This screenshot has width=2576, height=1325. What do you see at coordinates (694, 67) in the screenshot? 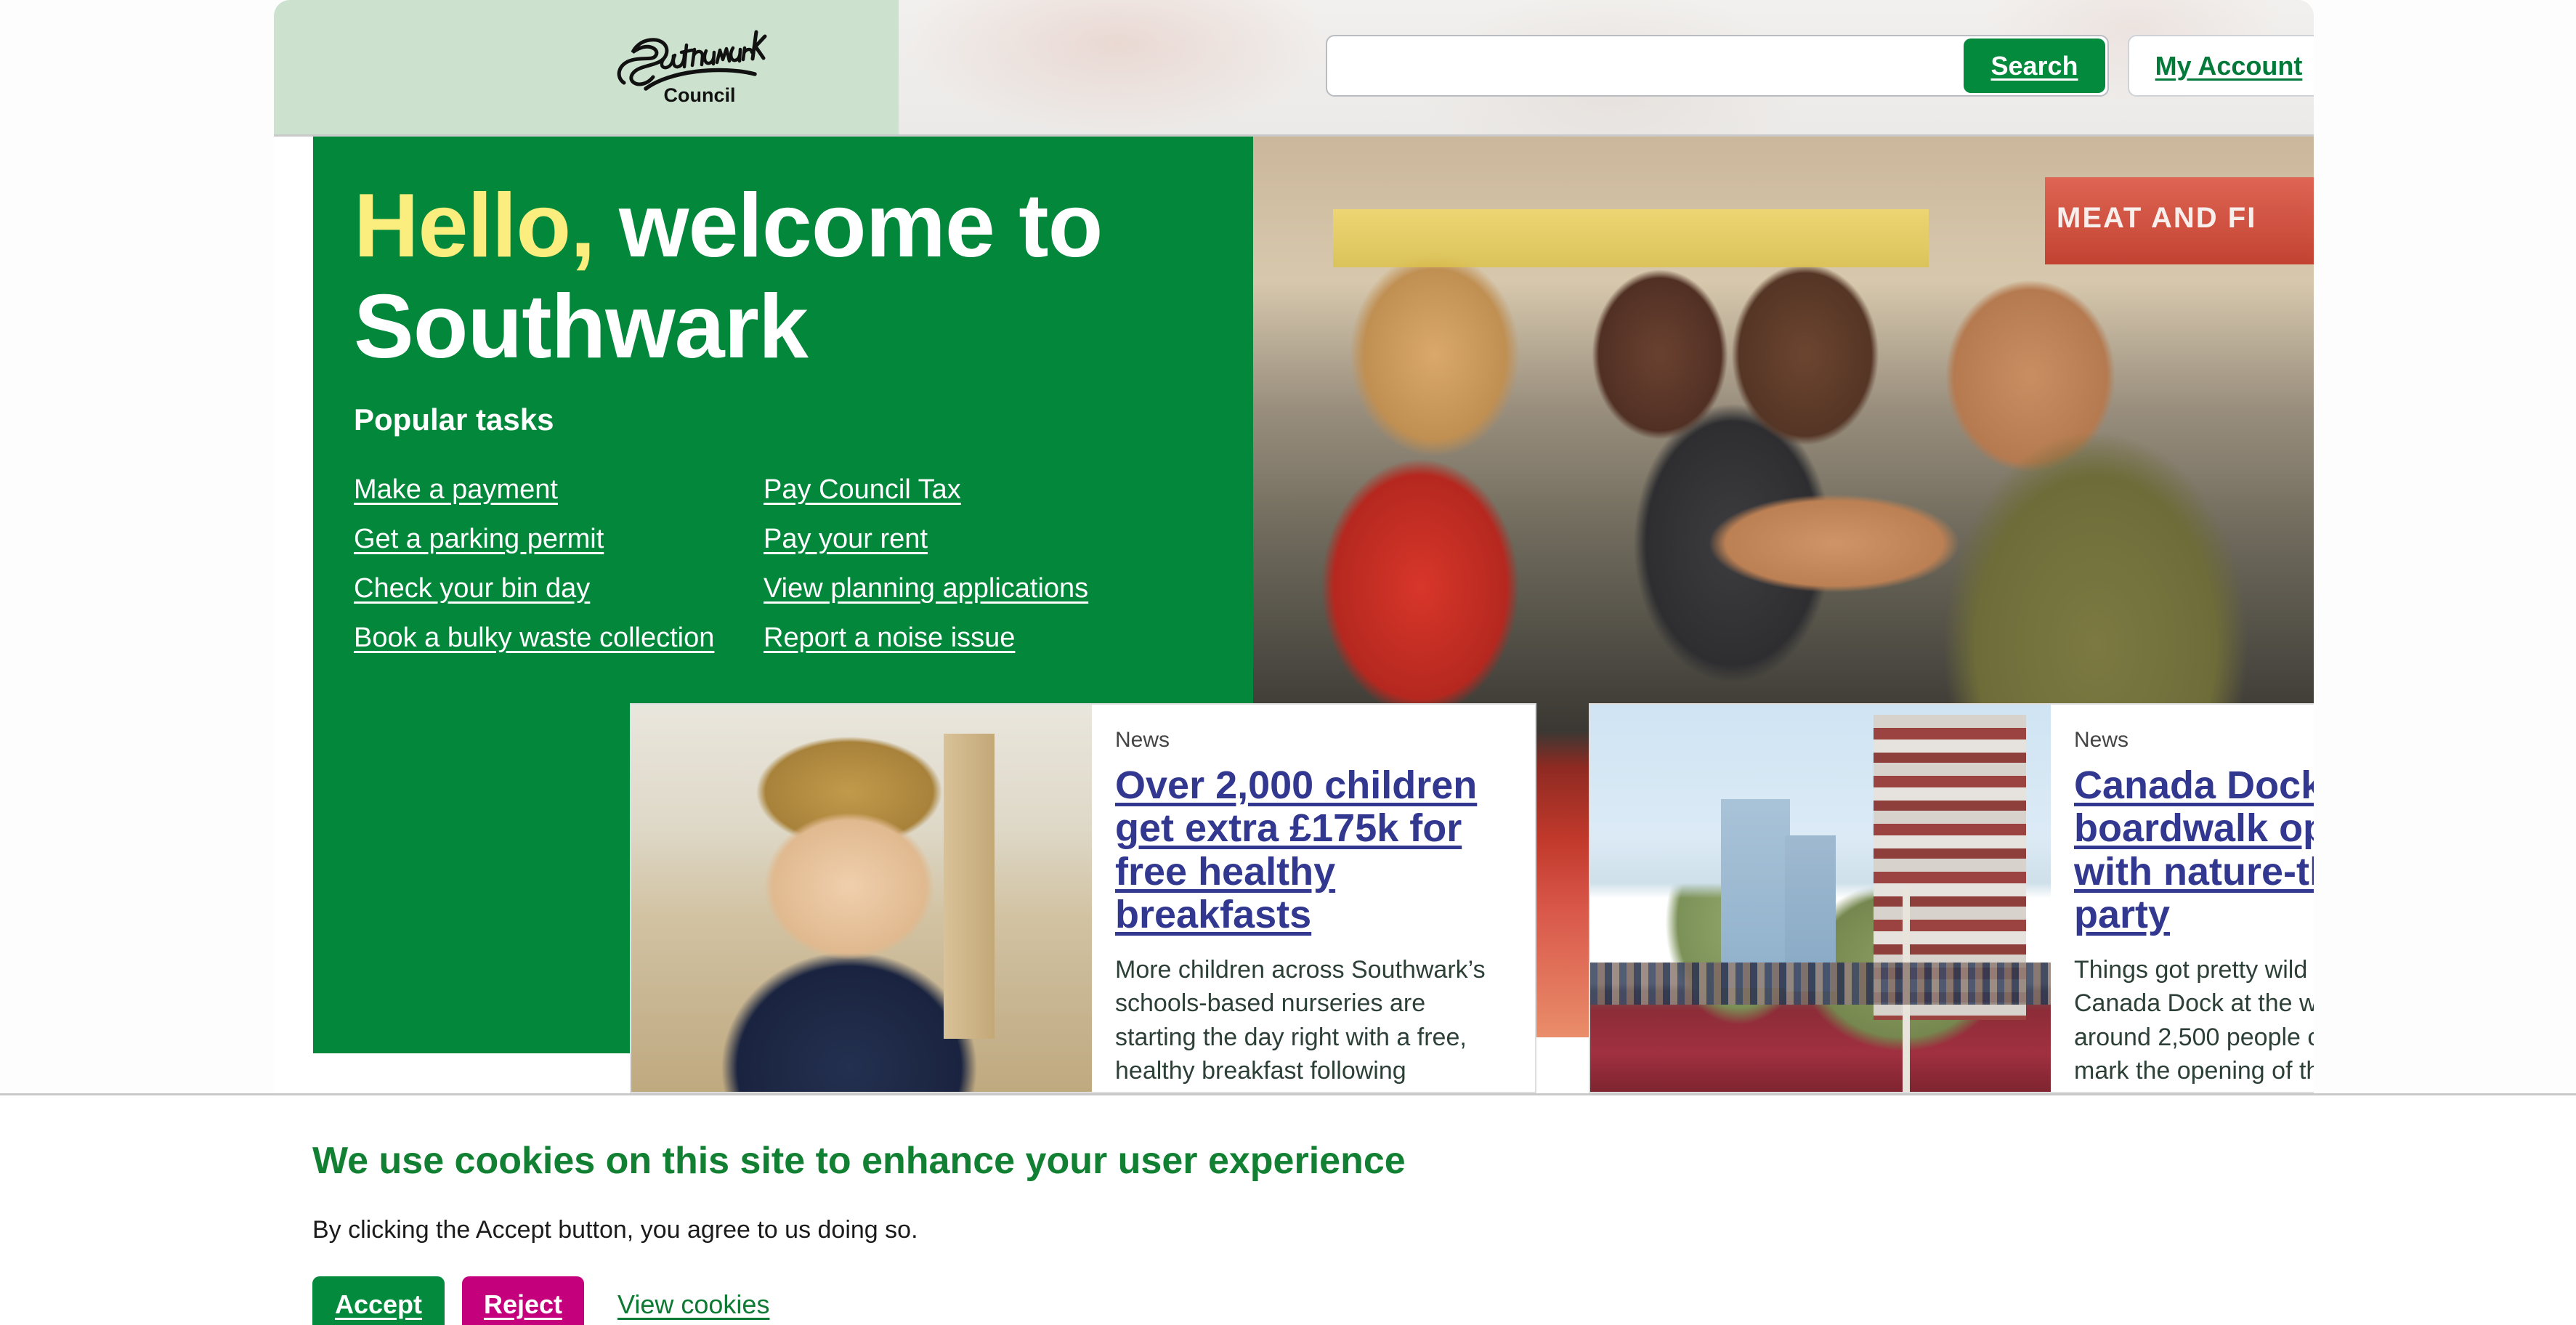
I see `southwark-council-logo: Council` at bounding box center [694, 67].